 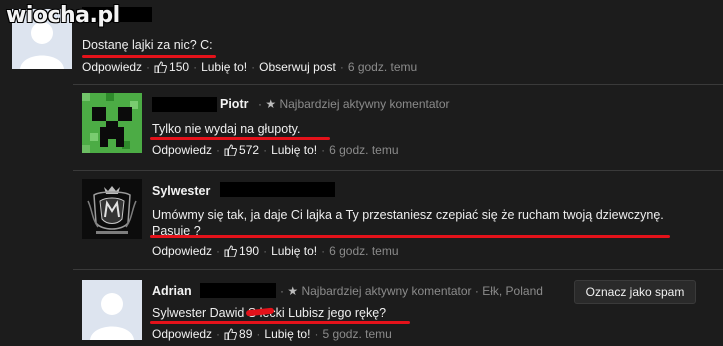 I want to click on user-silhouette-icon, so click(x=112, y=310).